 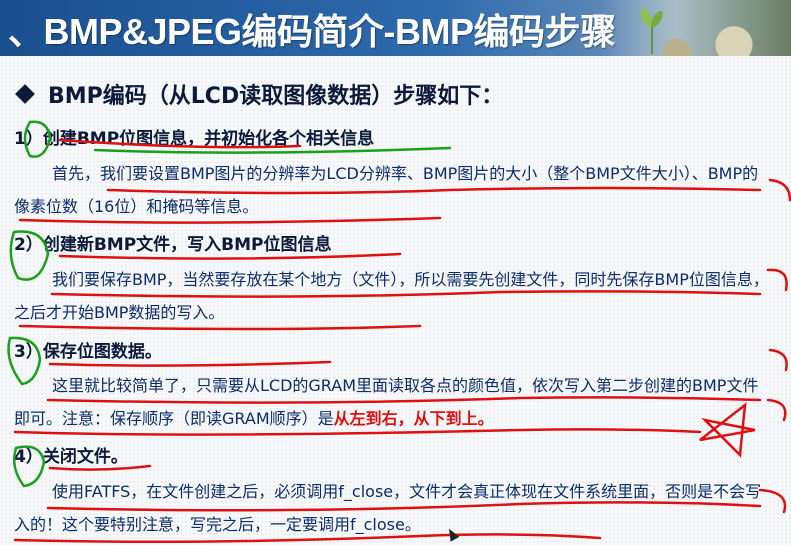 I want to click on banner-decor-image, so click(x=696, y=28).